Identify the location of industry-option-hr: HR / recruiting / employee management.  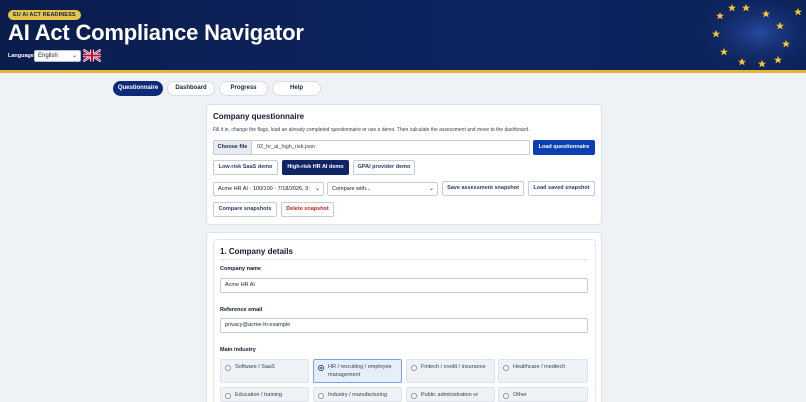
(357, 371).